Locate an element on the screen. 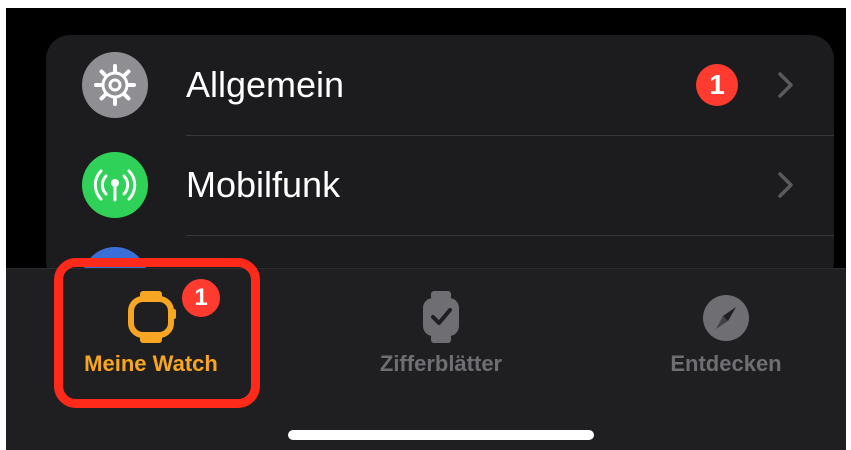 This screenshot has height=450, width=851. notification-badge: 1 is located at coordinates (717, 85).